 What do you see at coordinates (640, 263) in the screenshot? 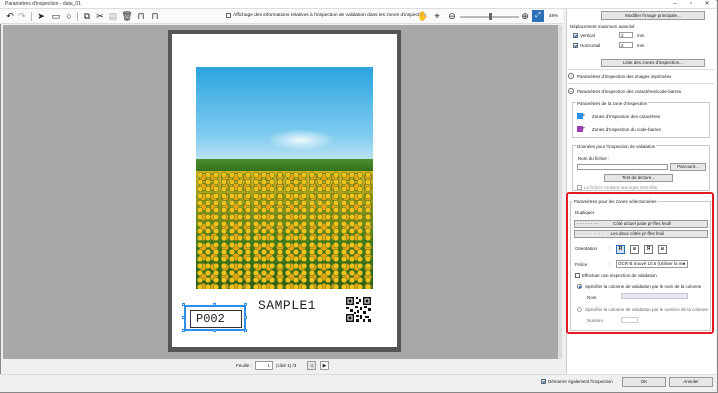
I see `highlight-box` at bounding box center [640, 263].